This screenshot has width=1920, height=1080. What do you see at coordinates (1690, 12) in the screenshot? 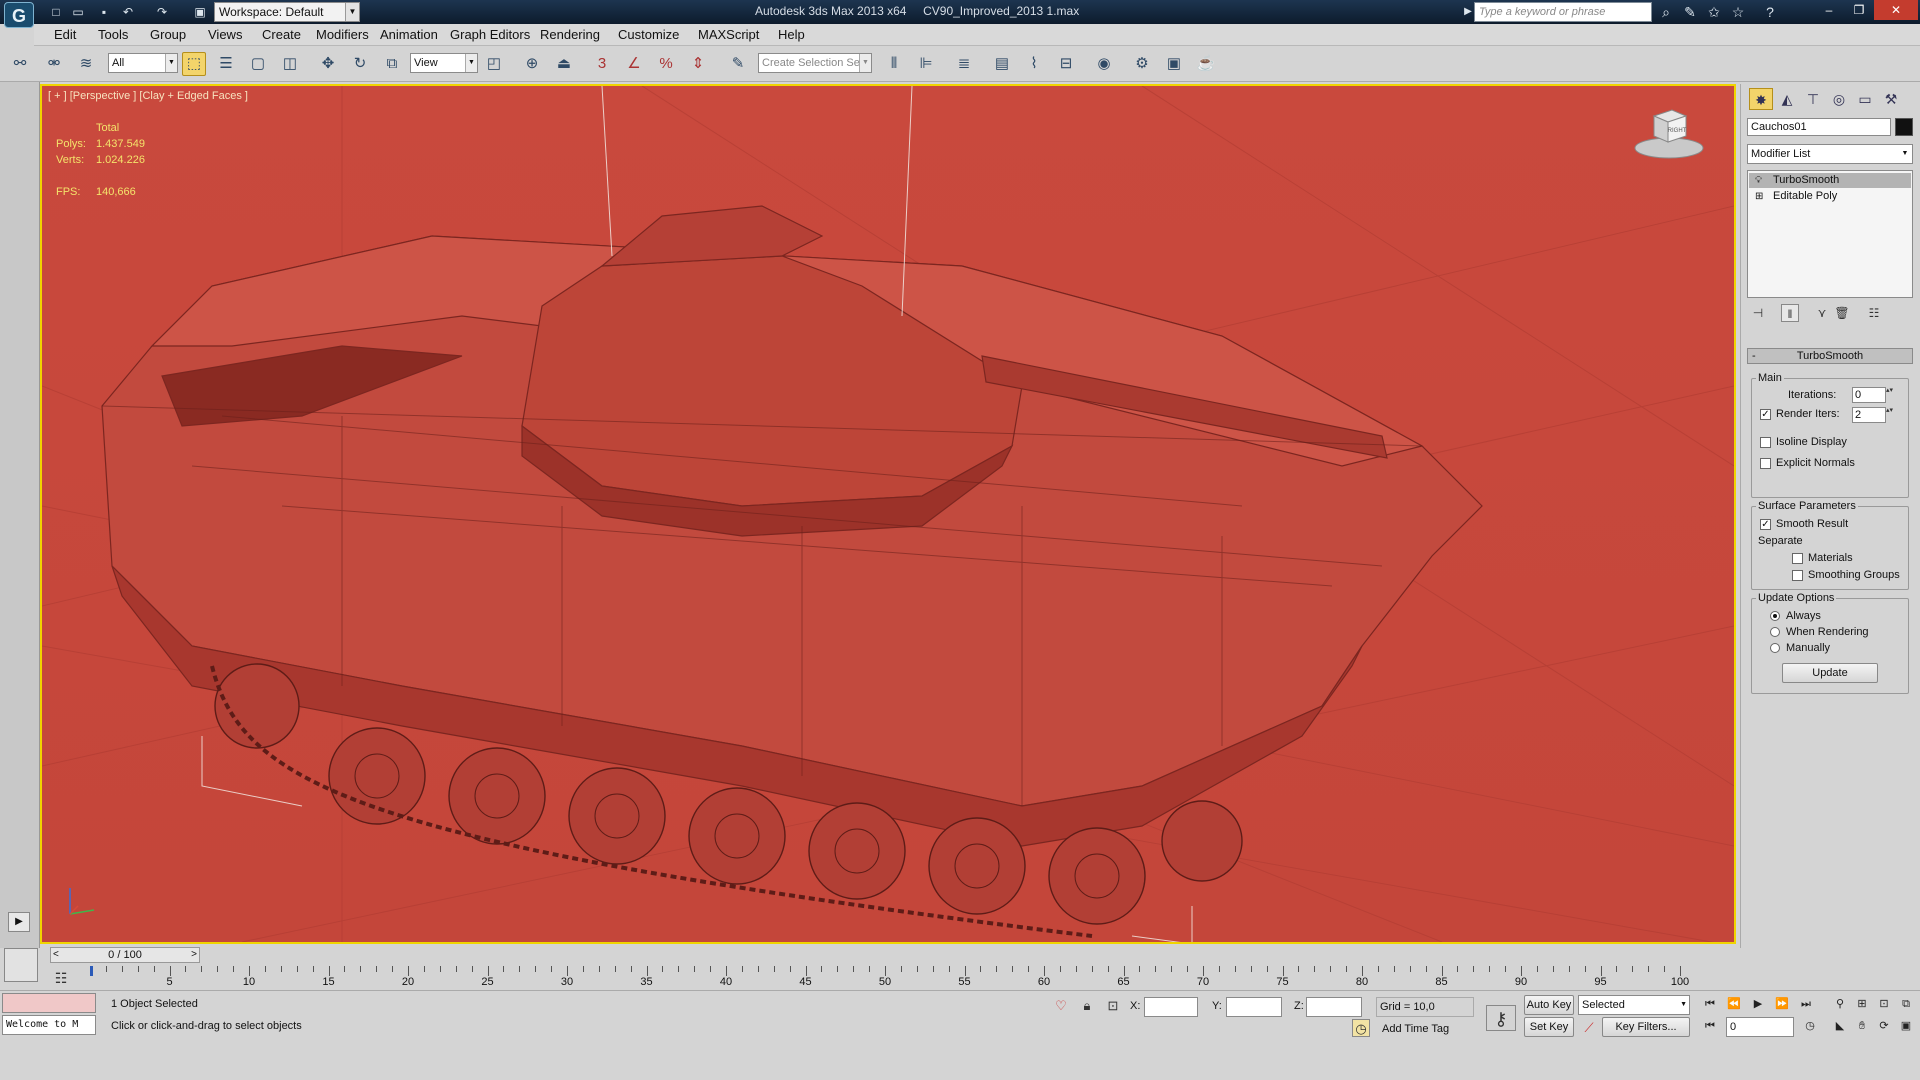
I see `communication-icon: ✎` at bounding box center [1690, 12].